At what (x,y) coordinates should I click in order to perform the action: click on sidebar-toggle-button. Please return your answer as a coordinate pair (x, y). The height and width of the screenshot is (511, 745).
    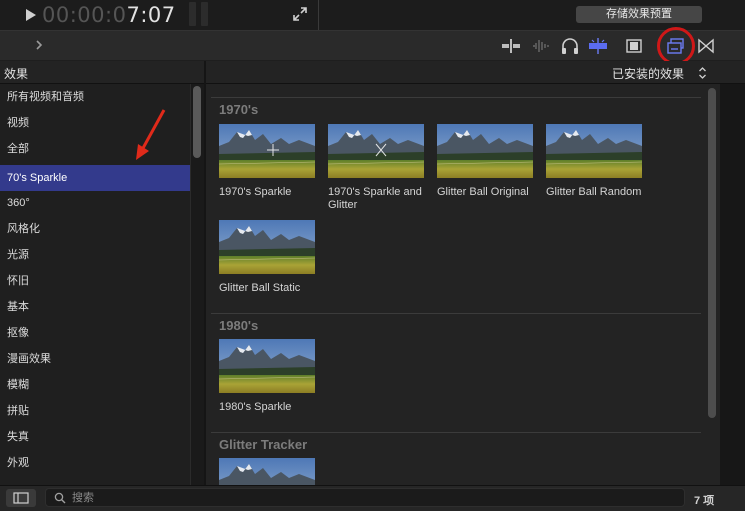
    Looking at the image, I should click on (21, 498).